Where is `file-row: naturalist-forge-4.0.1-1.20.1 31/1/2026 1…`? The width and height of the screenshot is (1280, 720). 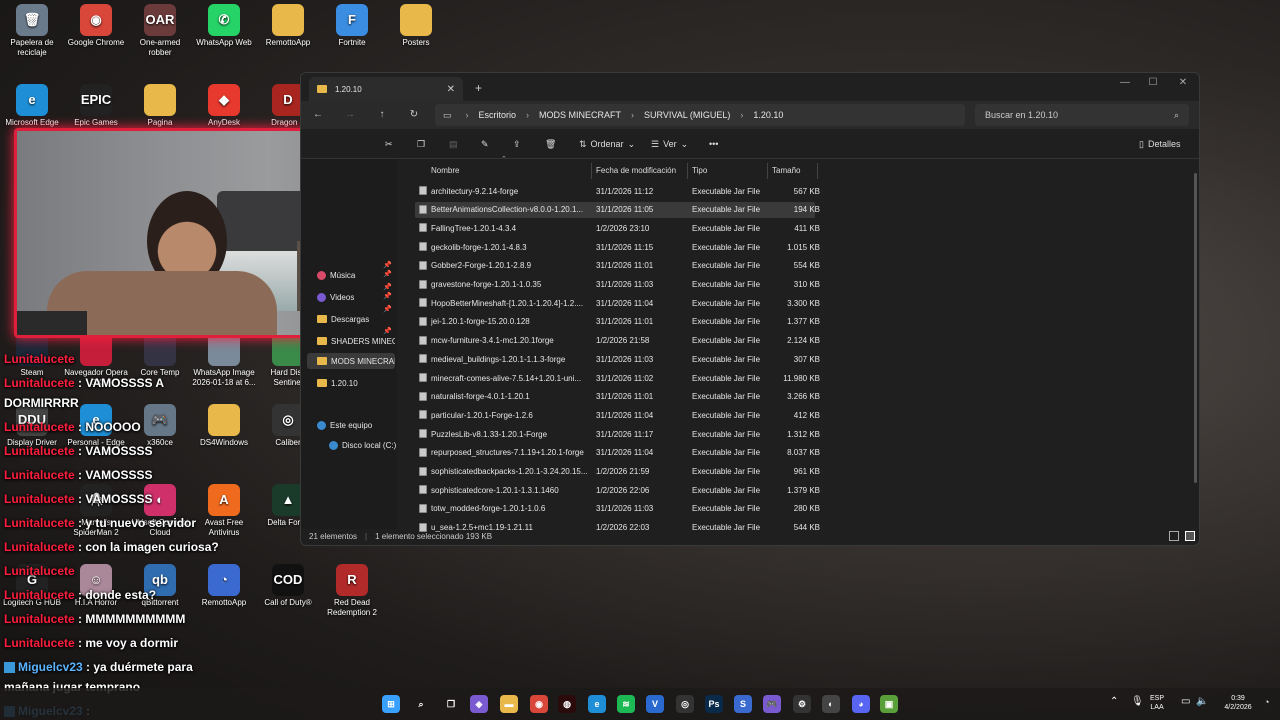
file-row: naturalist-forge-4.0.1-1.20.1 31/1/2026 1… is located at coordinates (617, 397).